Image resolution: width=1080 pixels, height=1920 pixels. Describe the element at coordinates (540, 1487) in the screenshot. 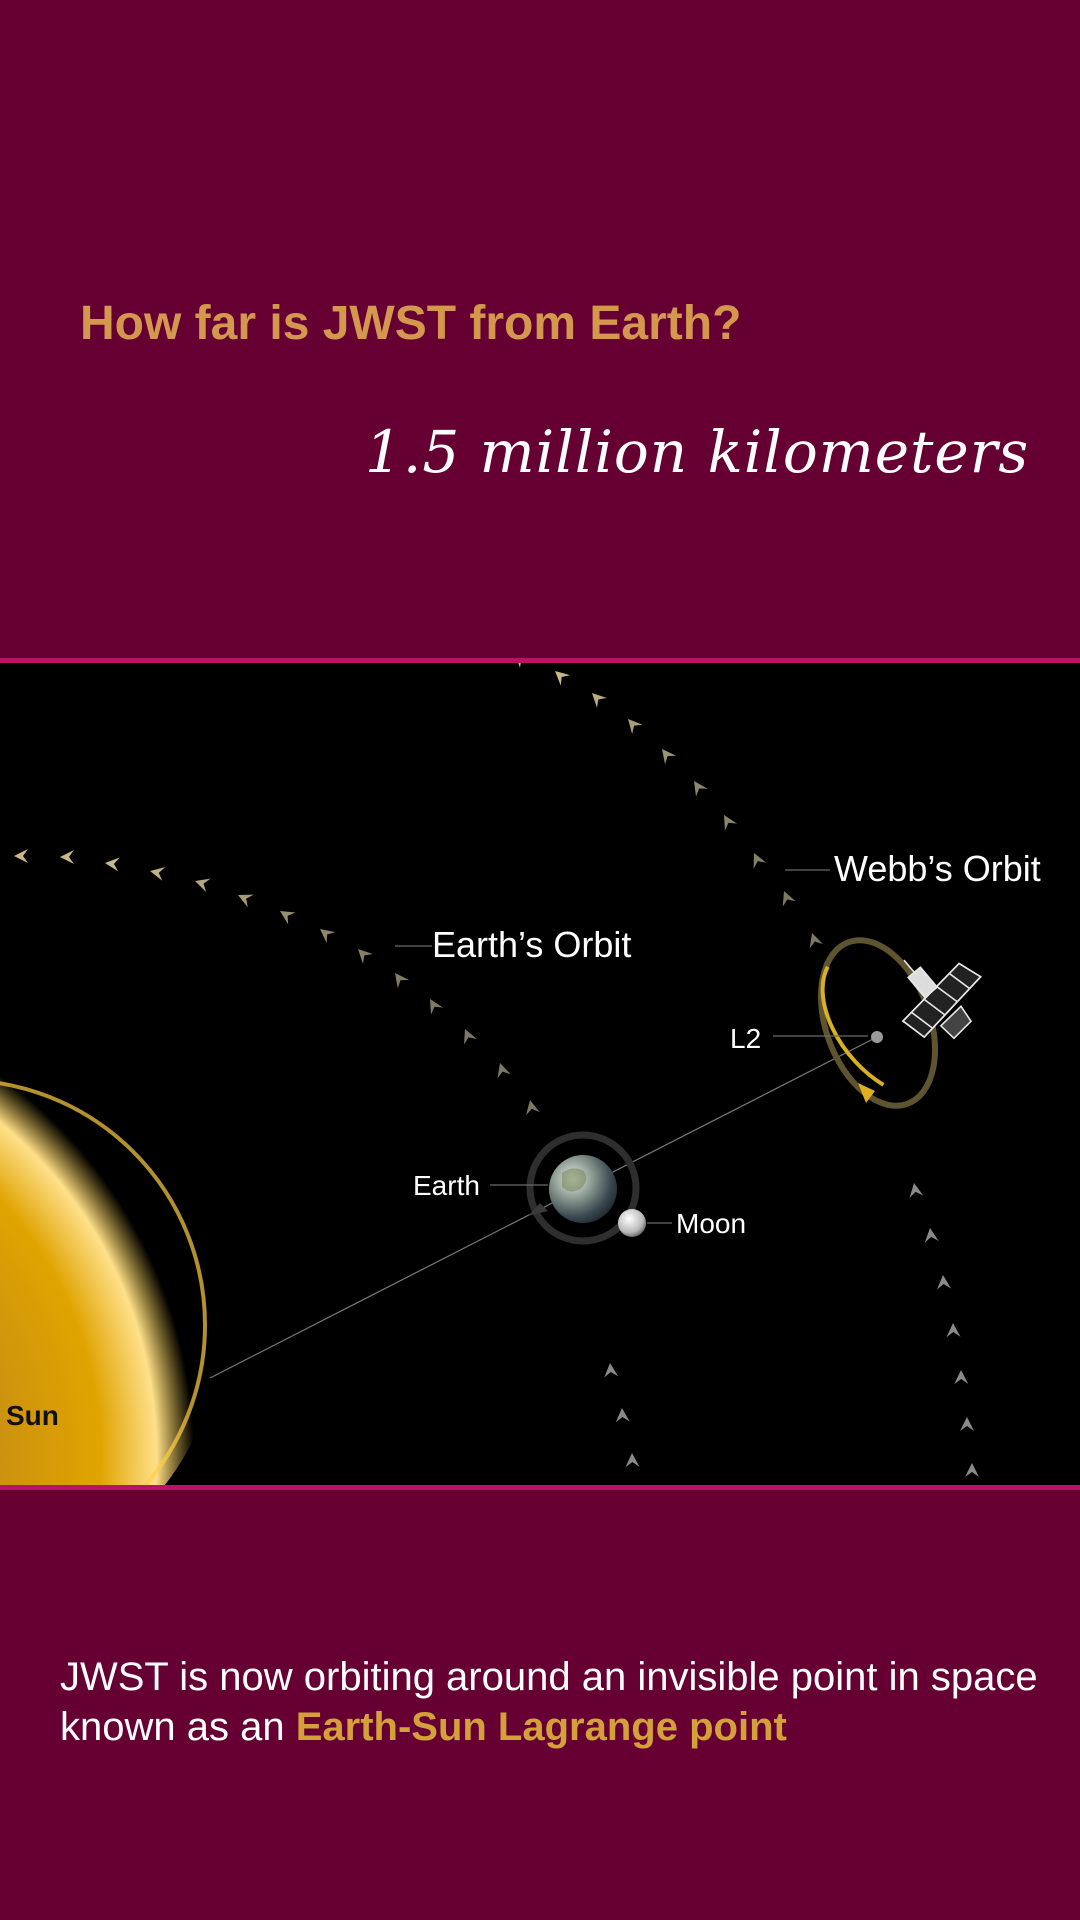

I see `bottom-separator` at that location.